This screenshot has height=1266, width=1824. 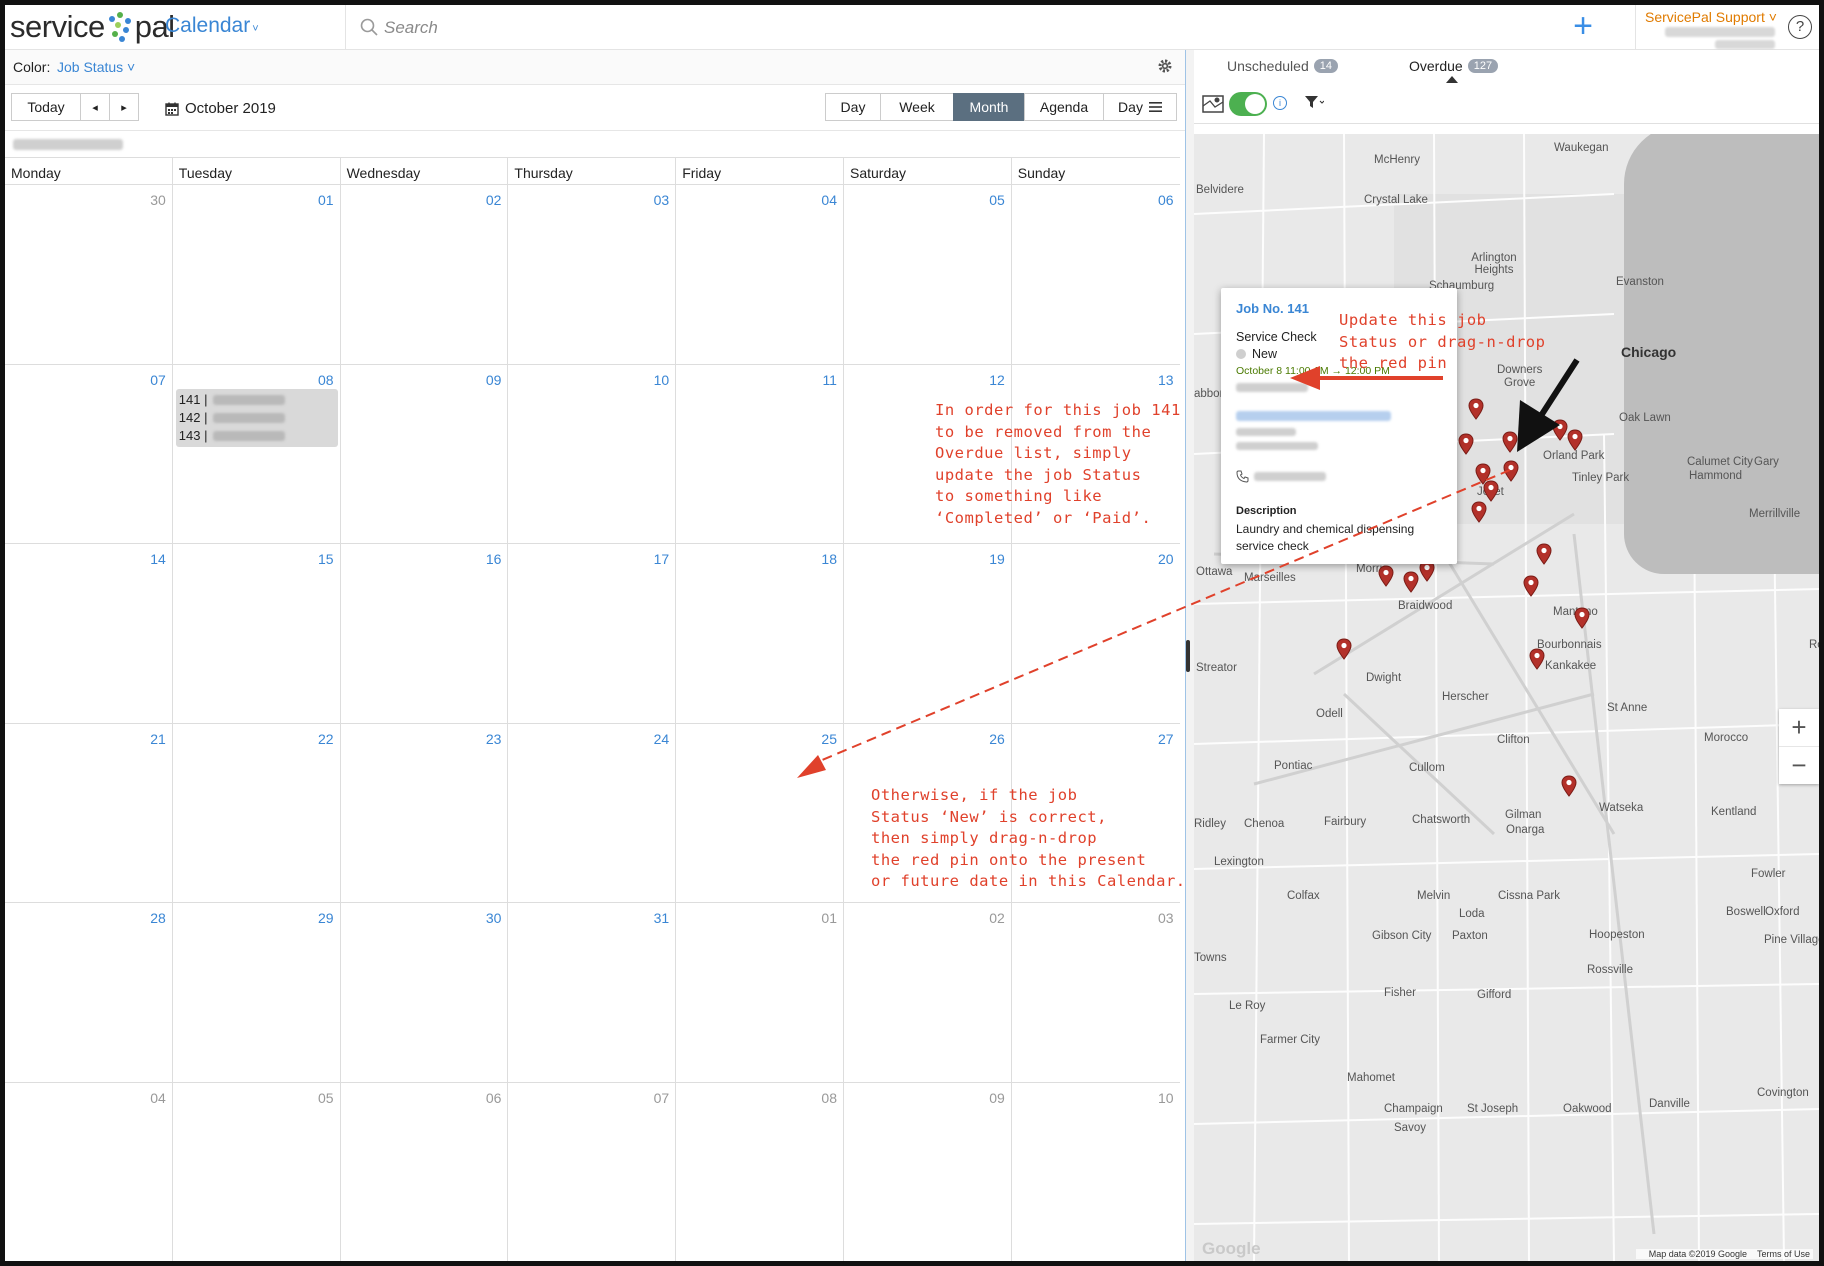 What do you see at coordinates (1313, 416) in the screenshot?
I see `customer-link-redacted` at bounding box center [1313, 416].